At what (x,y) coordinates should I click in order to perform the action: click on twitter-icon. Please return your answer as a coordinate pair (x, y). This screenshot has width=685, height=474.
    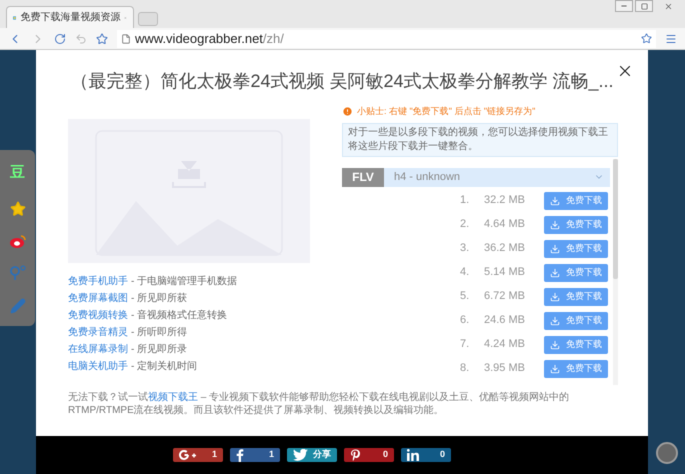
    Looking at the image, I should click on (300, 455).